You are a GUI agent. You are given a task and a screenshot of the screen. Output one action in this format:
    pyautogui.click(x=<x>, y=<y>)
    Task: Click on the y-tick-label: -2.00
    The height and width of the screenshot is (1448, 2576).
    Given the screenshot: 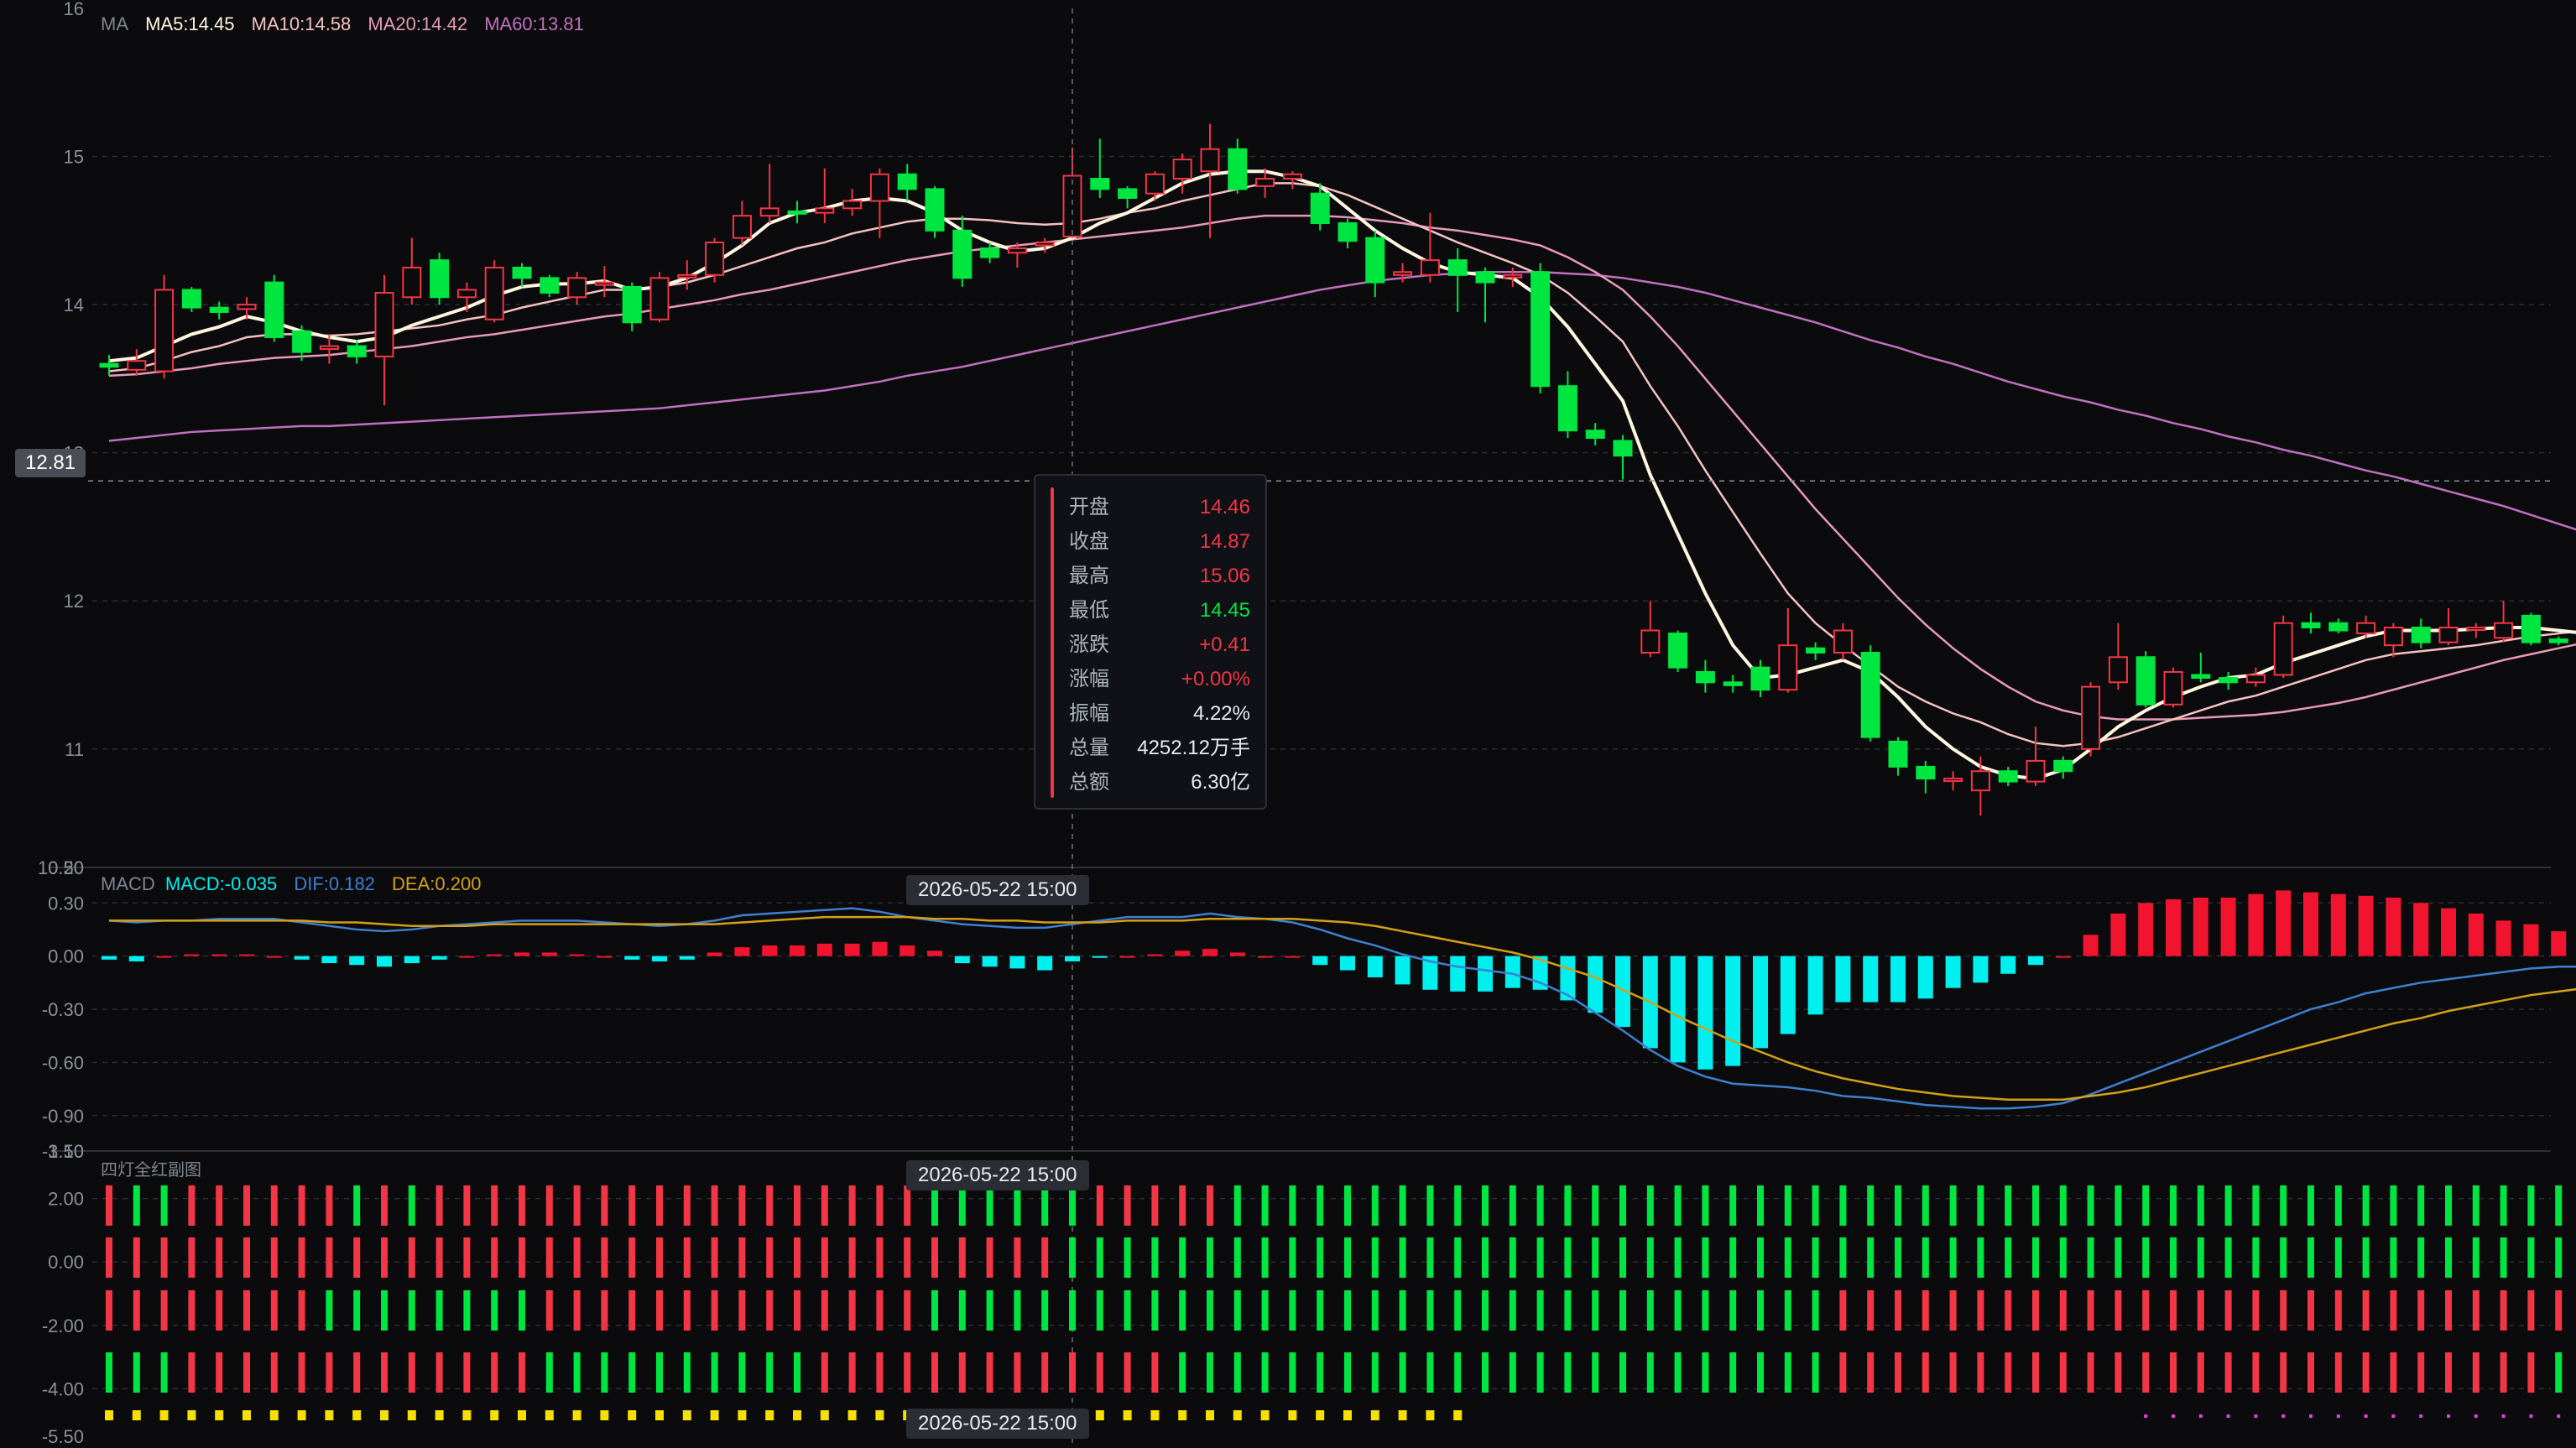 What is the action you would take?
    pyautogui.click(x=63, y=1325)
    